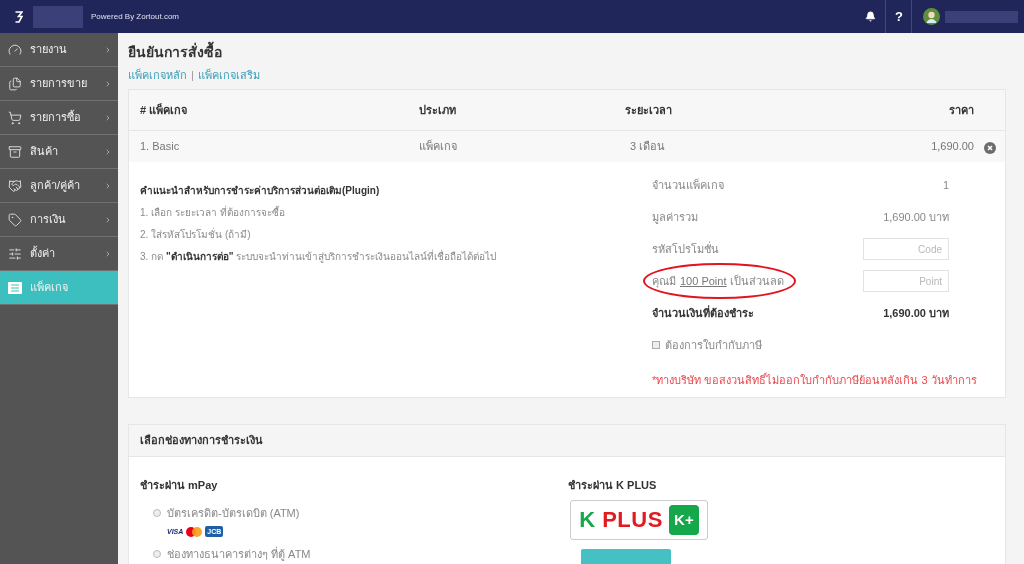 The width and height of the screenshot is (1024, 564). What do you see at coordinates (15, 83) in the screenshot?
I see `document-icon` at bounding box center [15, 83].